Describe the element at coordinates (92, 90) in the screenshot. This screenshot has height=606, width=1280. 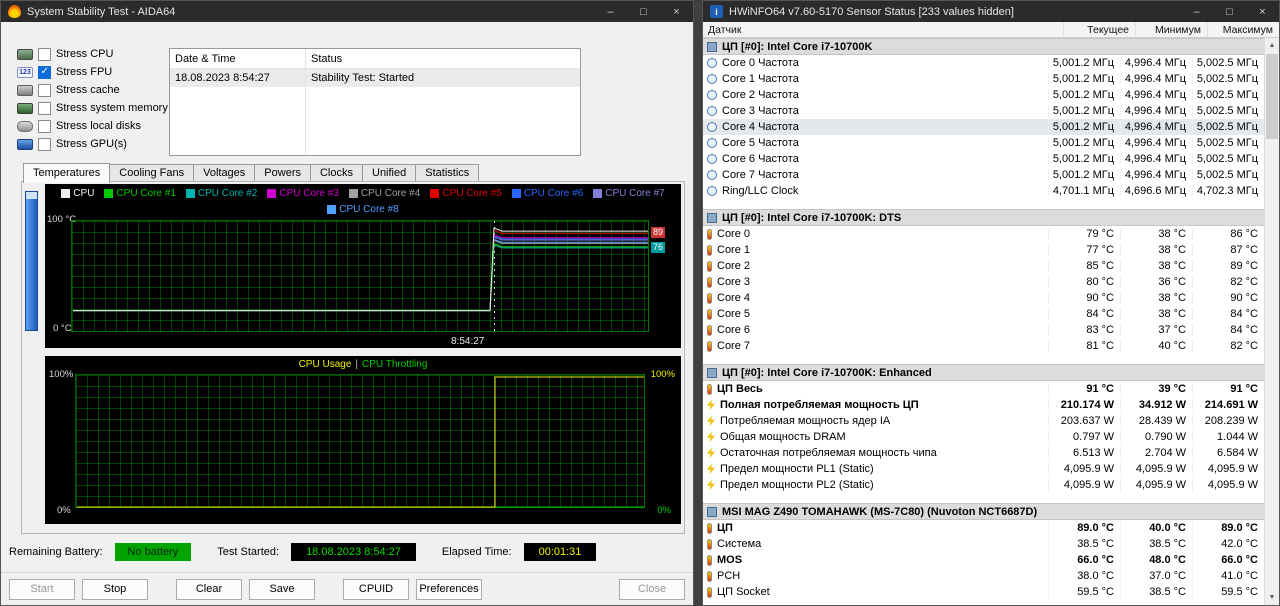
I see `stress-option-stress-cache: Stress cache` at that location.